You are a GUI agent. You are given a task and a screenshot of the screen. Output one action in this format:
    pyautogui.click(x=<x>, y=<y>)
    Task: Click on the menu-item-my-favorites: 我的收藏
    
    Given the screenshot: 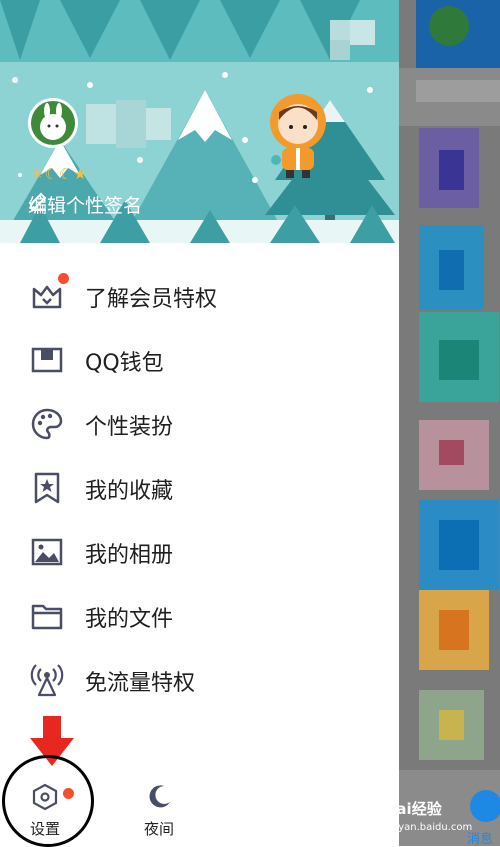 What is the action you would take?
    pyautogui.click(x=199, y=487)
    